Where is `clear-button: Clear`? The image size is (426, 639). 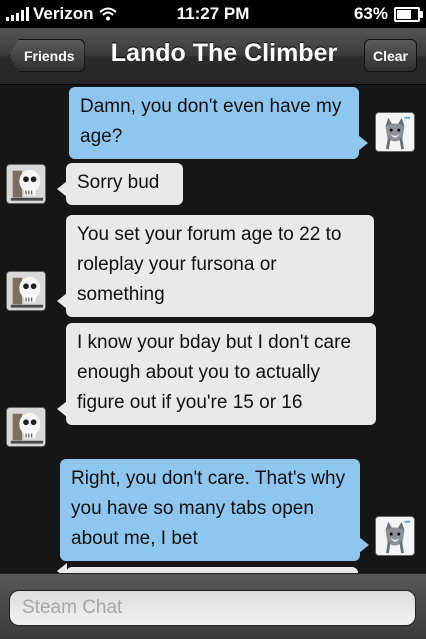
clear-button: Clear is located at coordinates (390, 55).